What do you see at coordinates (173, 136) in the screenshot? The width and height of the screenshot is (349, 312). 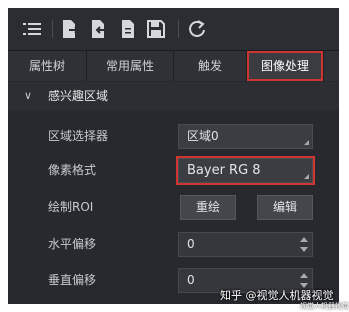 I see `row-region-selector: 区域选择器 区域0` at bounding box center [173, 136].